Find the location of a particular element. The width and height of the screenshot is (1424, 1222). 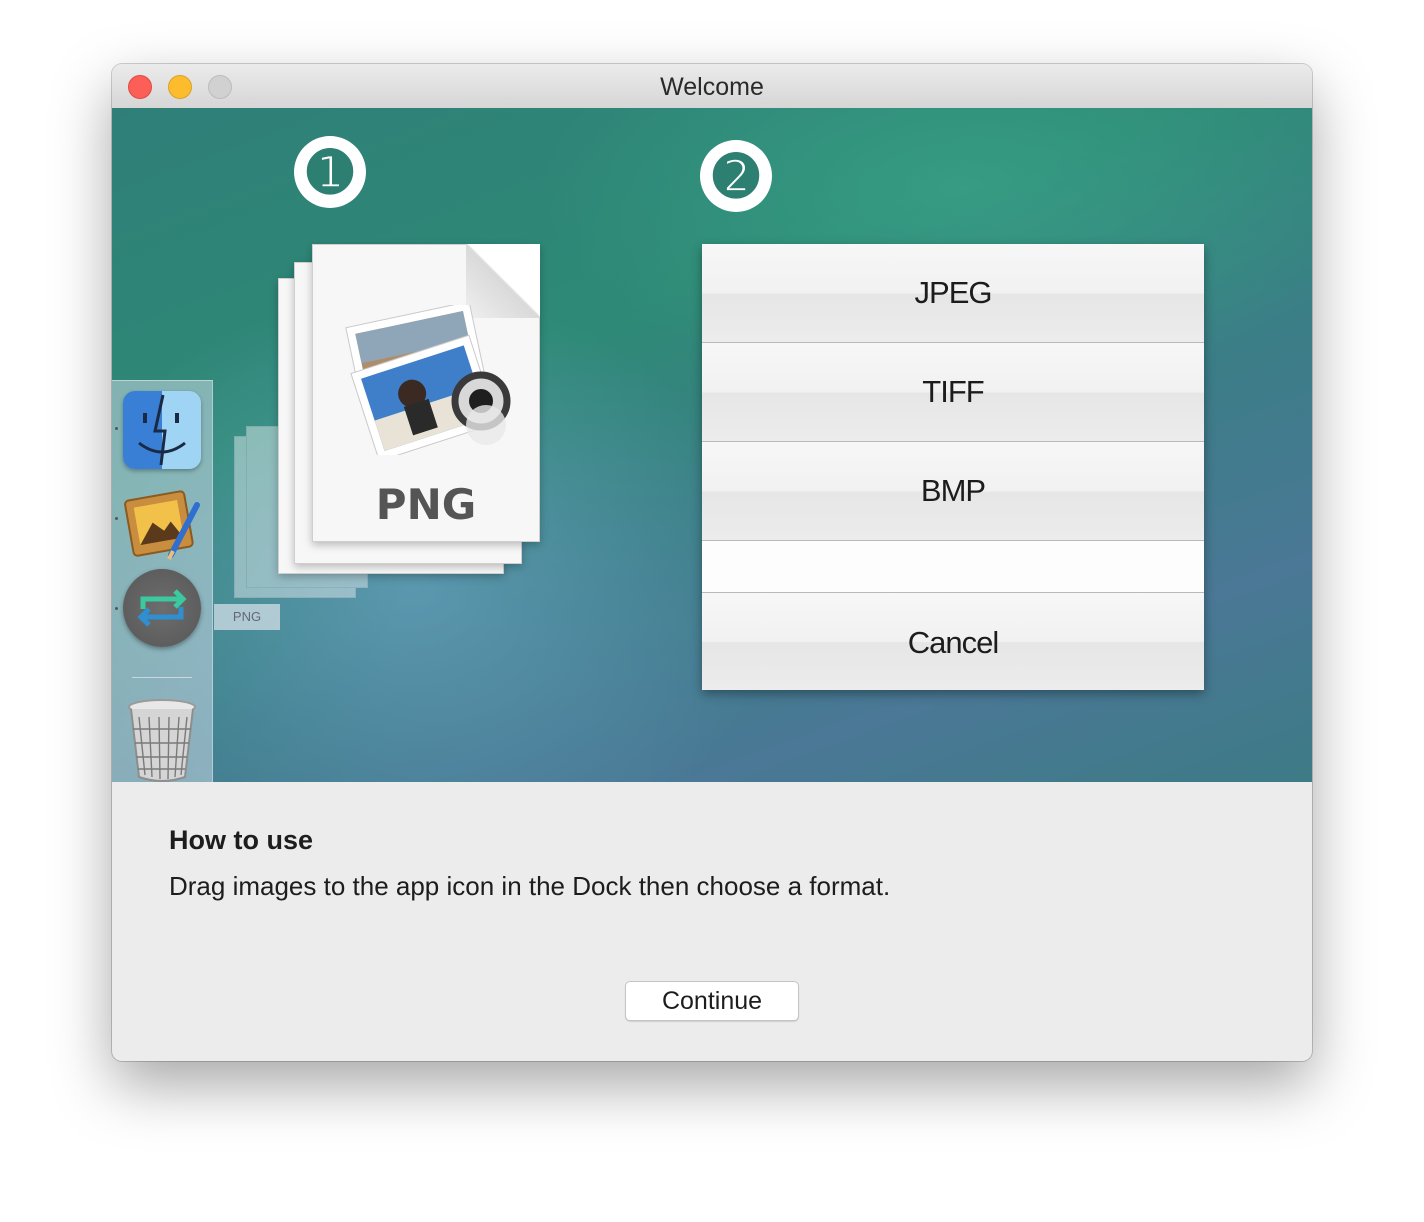

continue-button: Continue is located at coordinates (712, 1001).